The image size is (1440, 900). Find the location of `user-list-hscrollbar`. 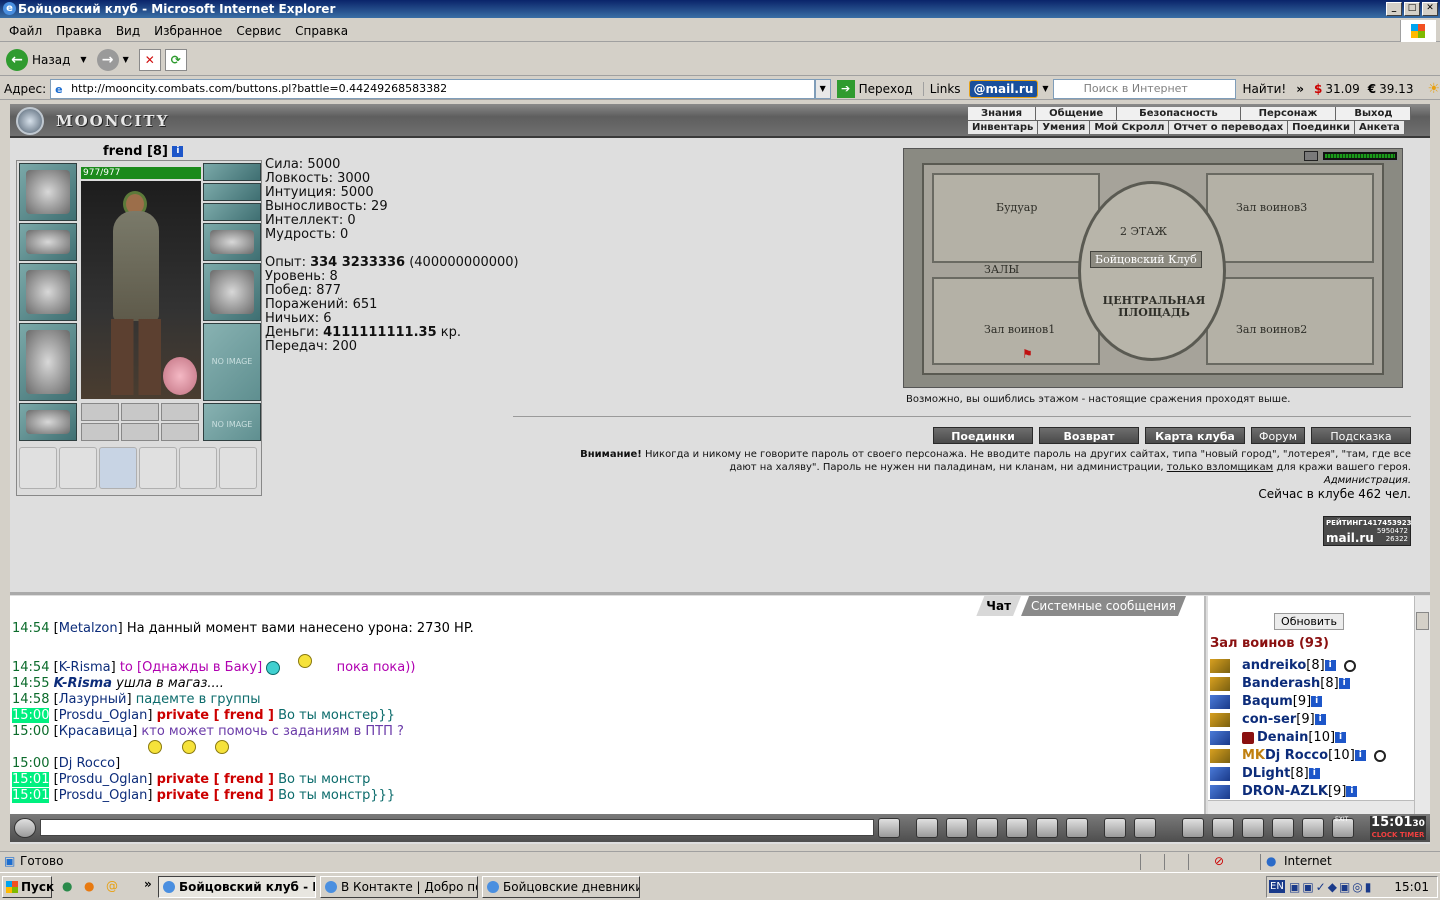

user-list-hscrollbar is located at coordinates (1311, 807).